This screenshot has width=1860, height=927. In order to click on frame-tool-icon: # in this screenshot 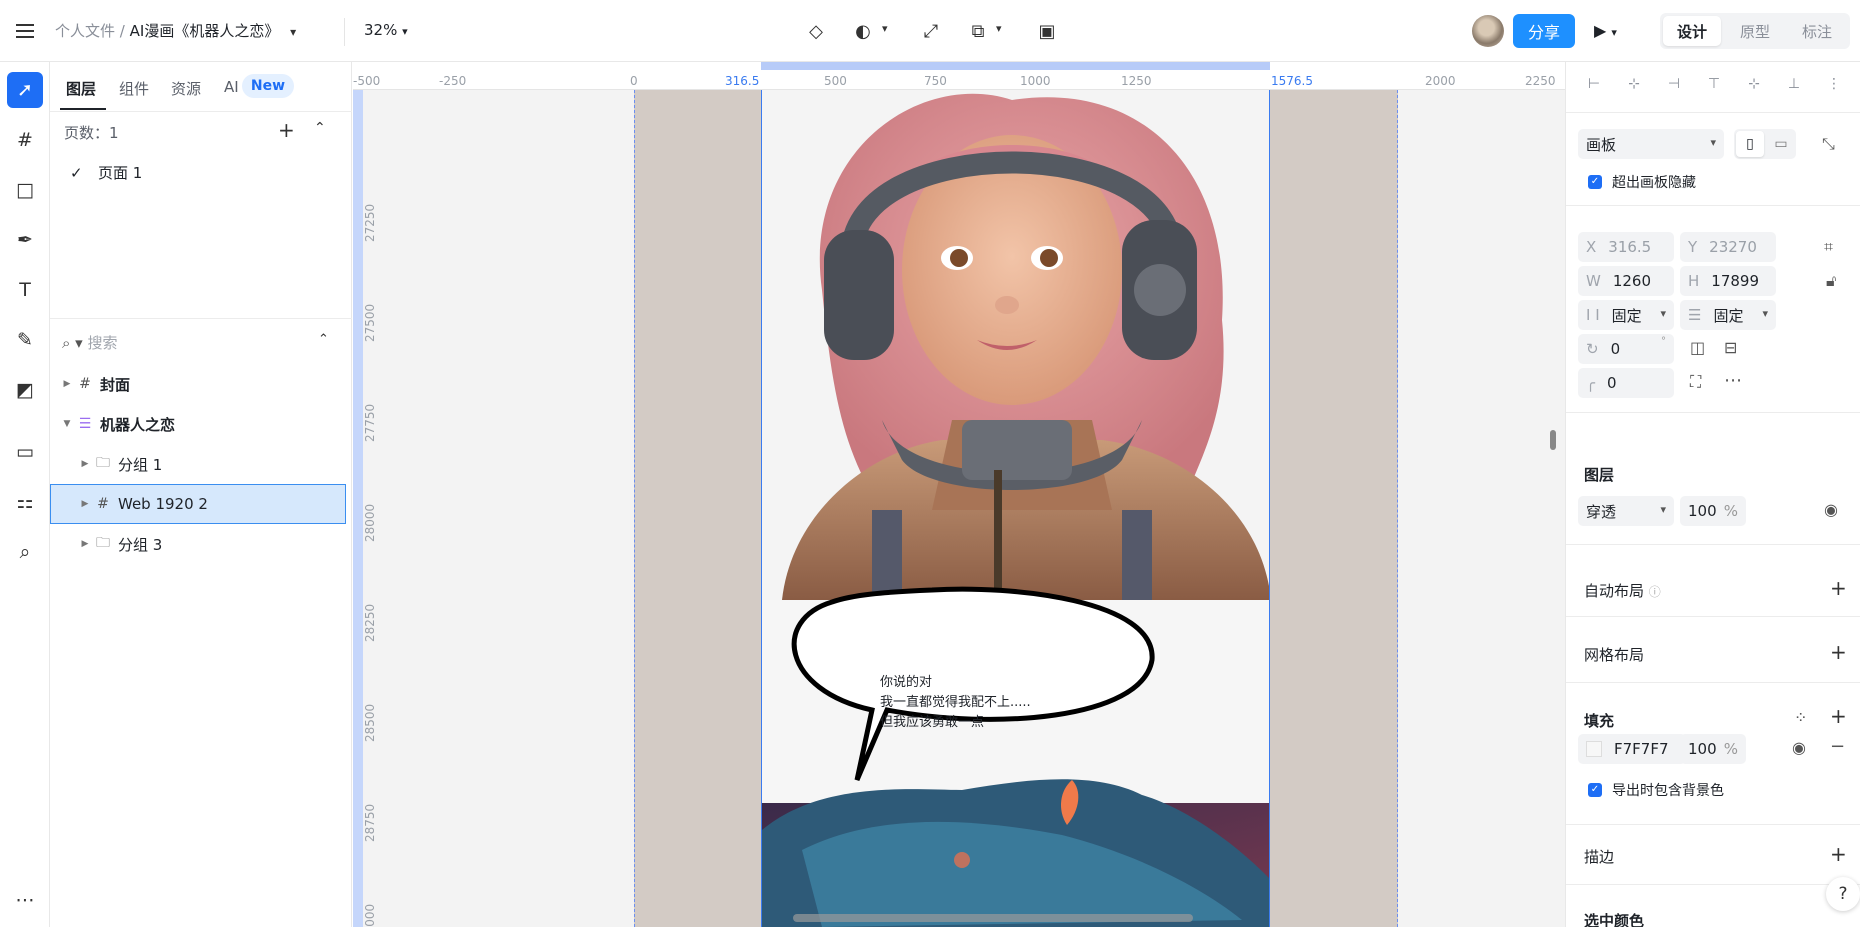, I will do `click(25, 140)`.